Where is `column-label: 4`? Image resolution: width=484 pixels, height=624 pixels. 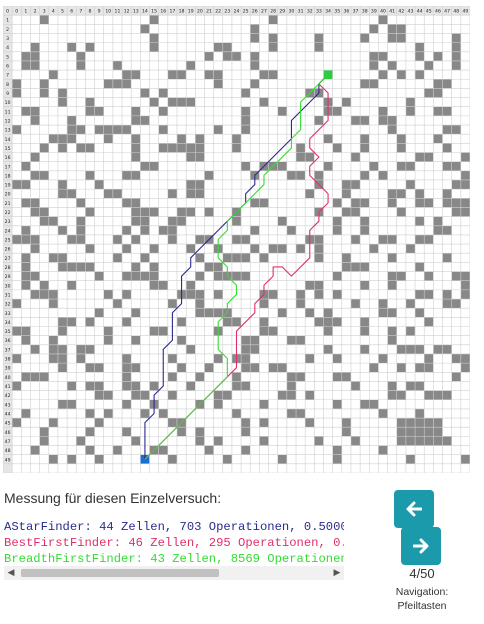
column-label: 4 is located at coordinates (53, 12).